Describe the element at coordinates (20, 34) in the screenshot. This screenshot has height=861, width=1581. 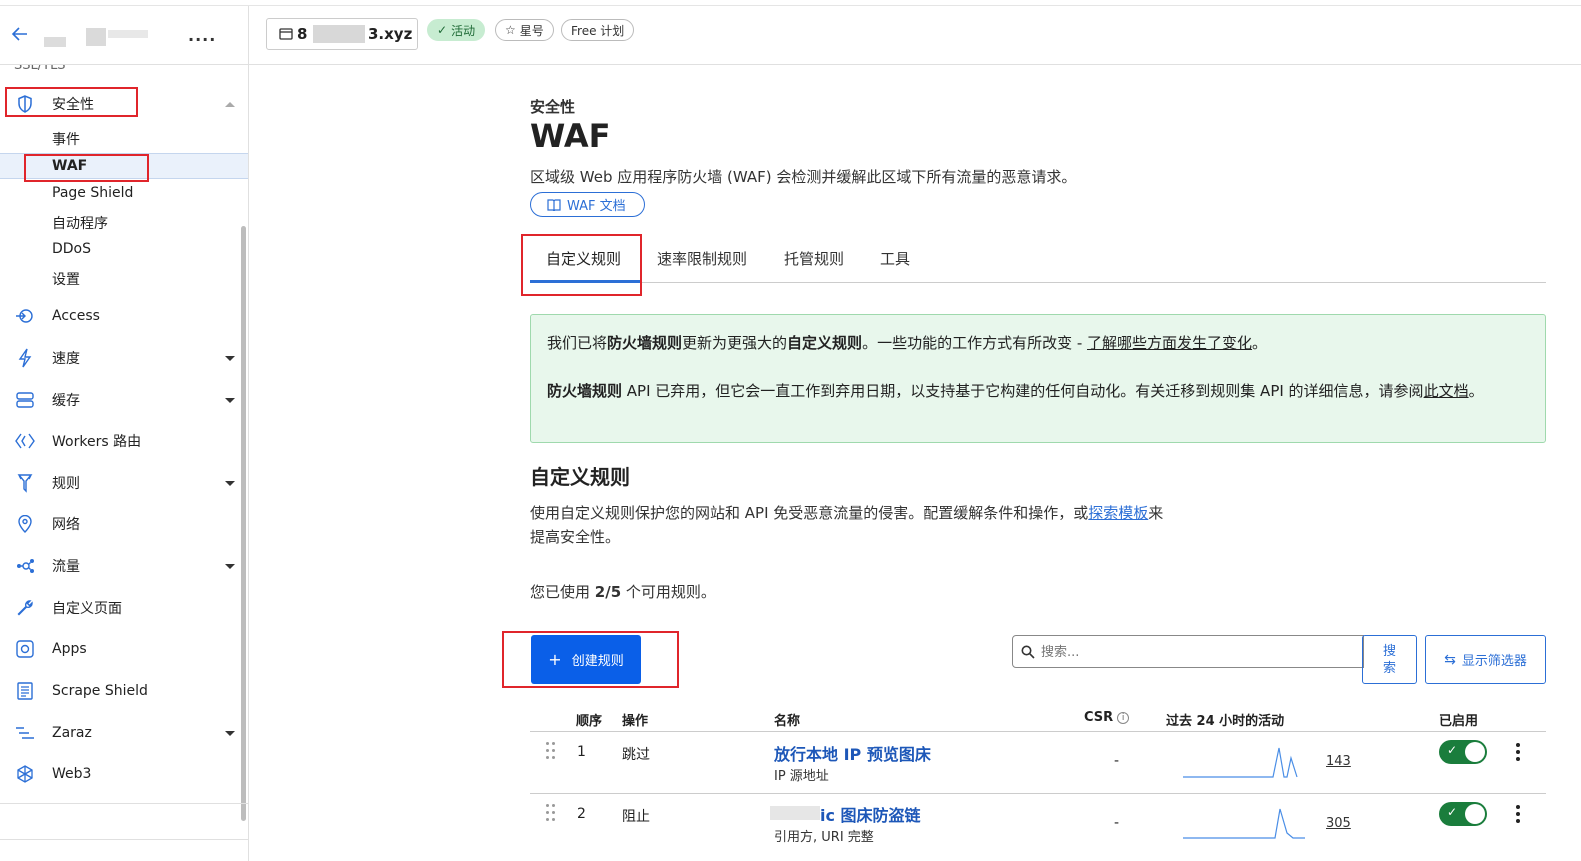
I see `back-arrow-icon` at that location.